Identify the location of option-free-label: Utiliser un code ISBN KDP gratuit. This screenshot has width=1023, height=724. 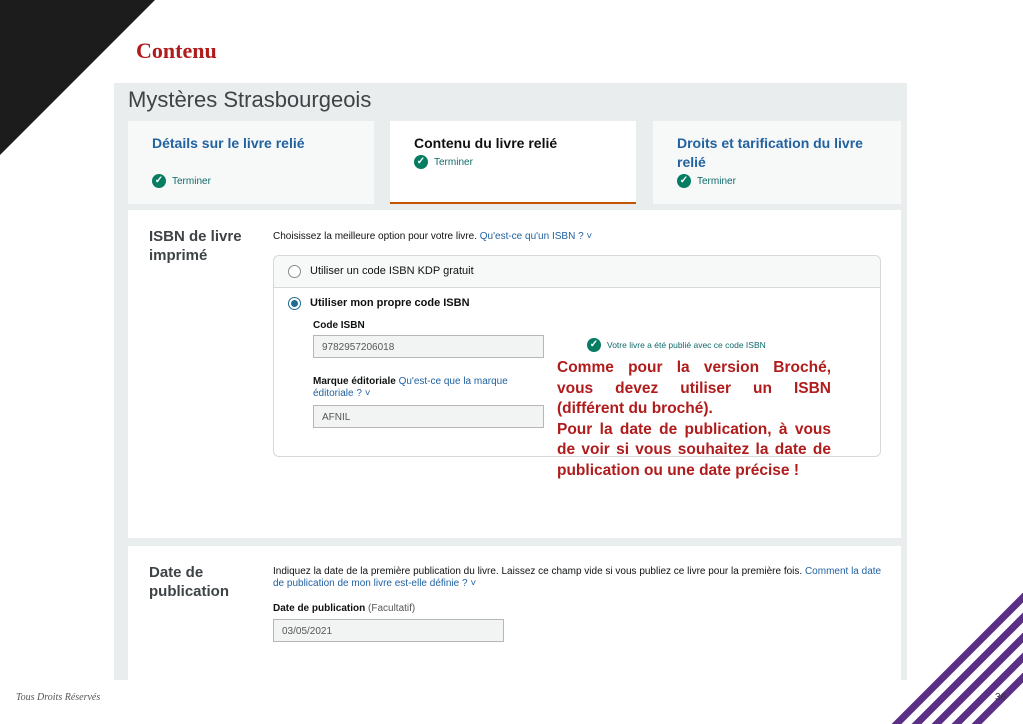
(392, 271).